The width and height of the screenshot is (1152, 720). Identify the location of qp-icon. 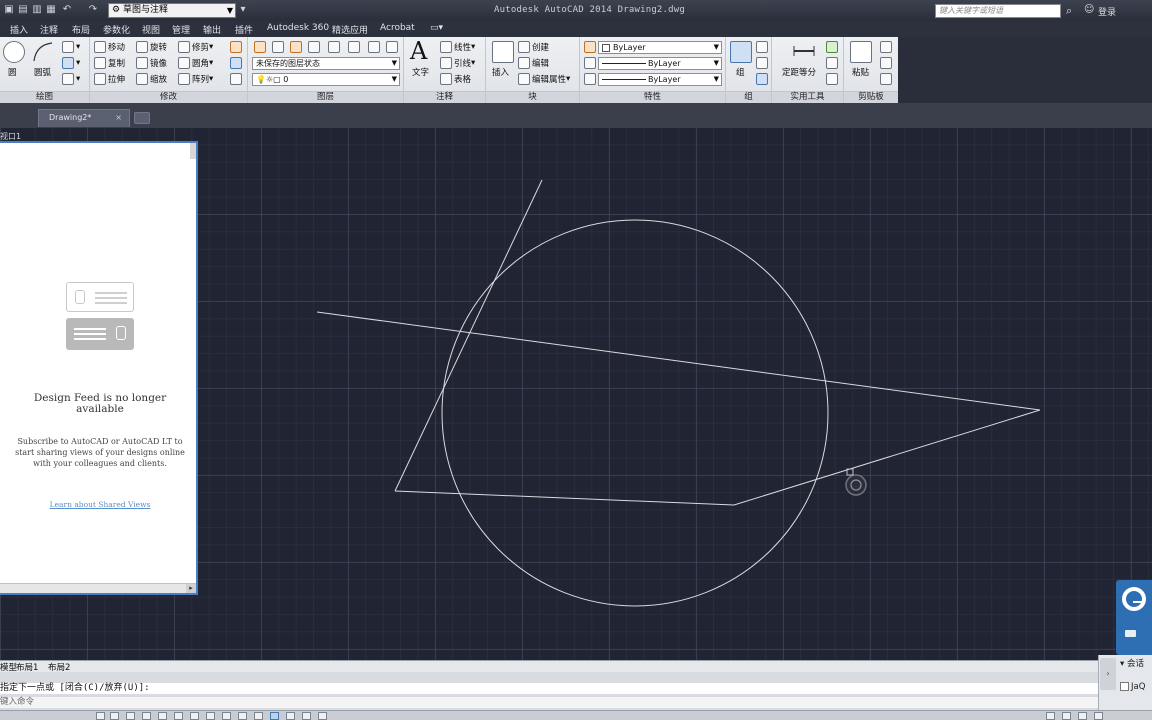
(274, 716).